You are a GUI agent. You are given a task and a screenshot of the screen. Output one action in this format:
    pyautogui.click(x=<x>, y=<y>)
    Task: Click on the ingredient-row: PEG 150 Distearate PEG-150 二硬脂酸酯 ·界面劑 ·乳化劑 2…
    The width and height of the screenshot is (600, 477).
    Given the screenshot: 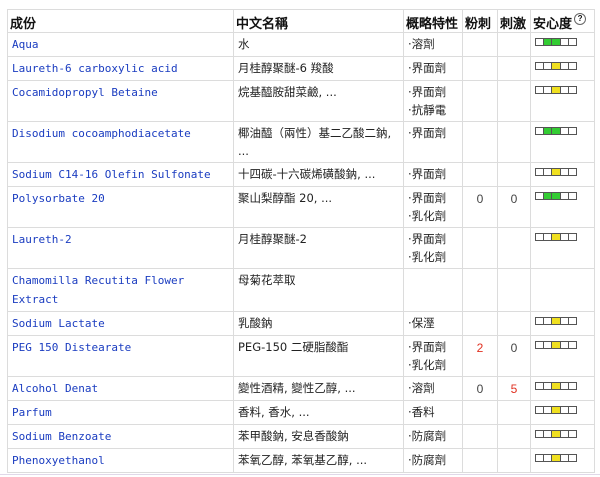 What is the action you would take?
    pyautogui.click(x=301, y=356)
    